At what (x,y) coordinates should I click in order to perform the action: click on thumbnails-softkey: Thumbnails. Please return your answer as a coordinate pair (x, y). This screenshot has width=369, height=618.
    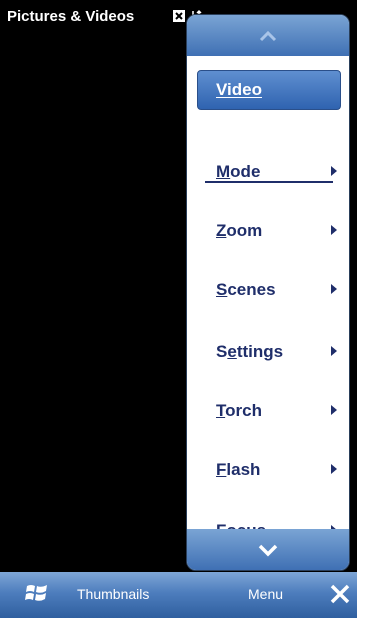
    Looking at the image, I should click on (113, 594).